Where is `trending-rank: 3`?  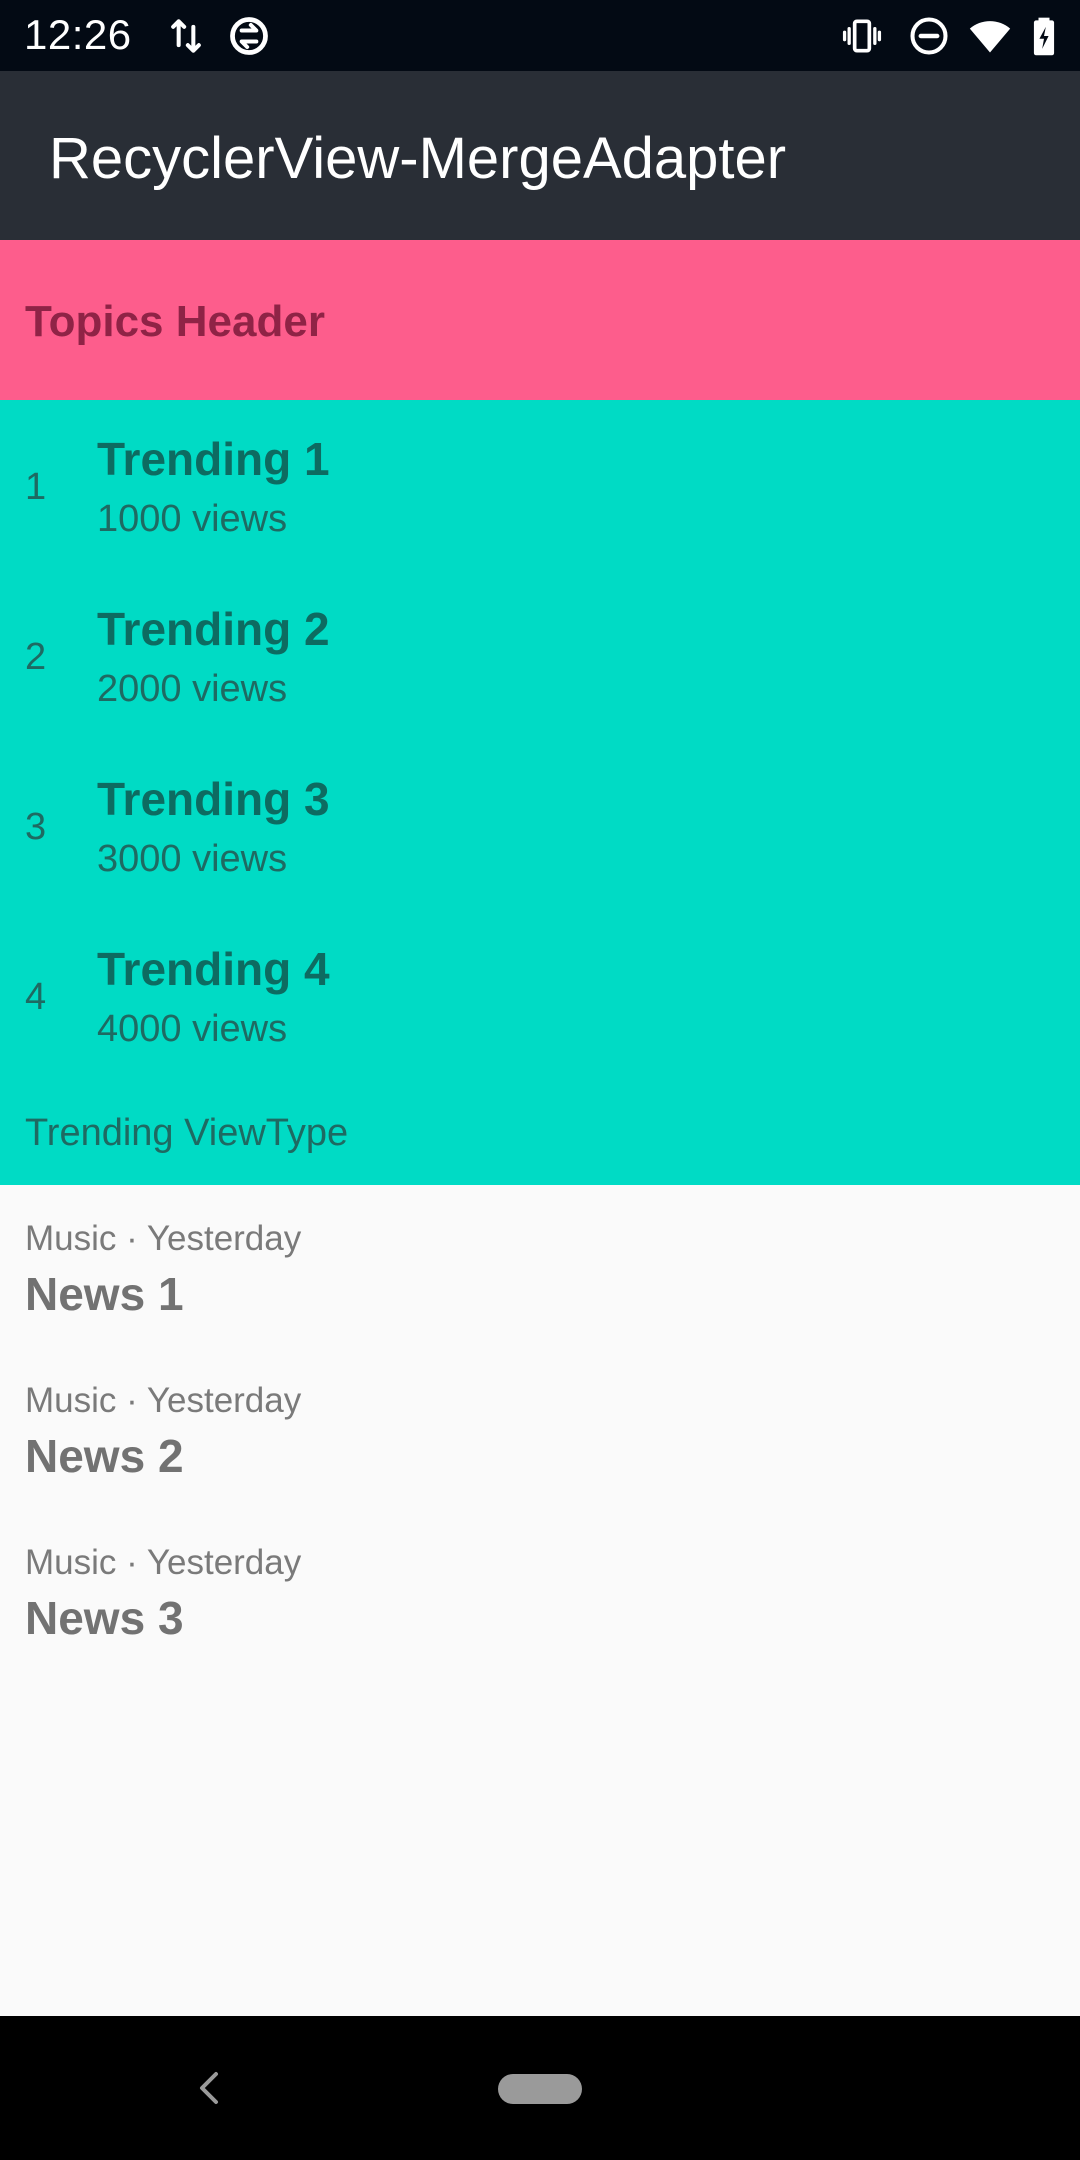 trending-rank: 3 is located at coordinates (36, 827).